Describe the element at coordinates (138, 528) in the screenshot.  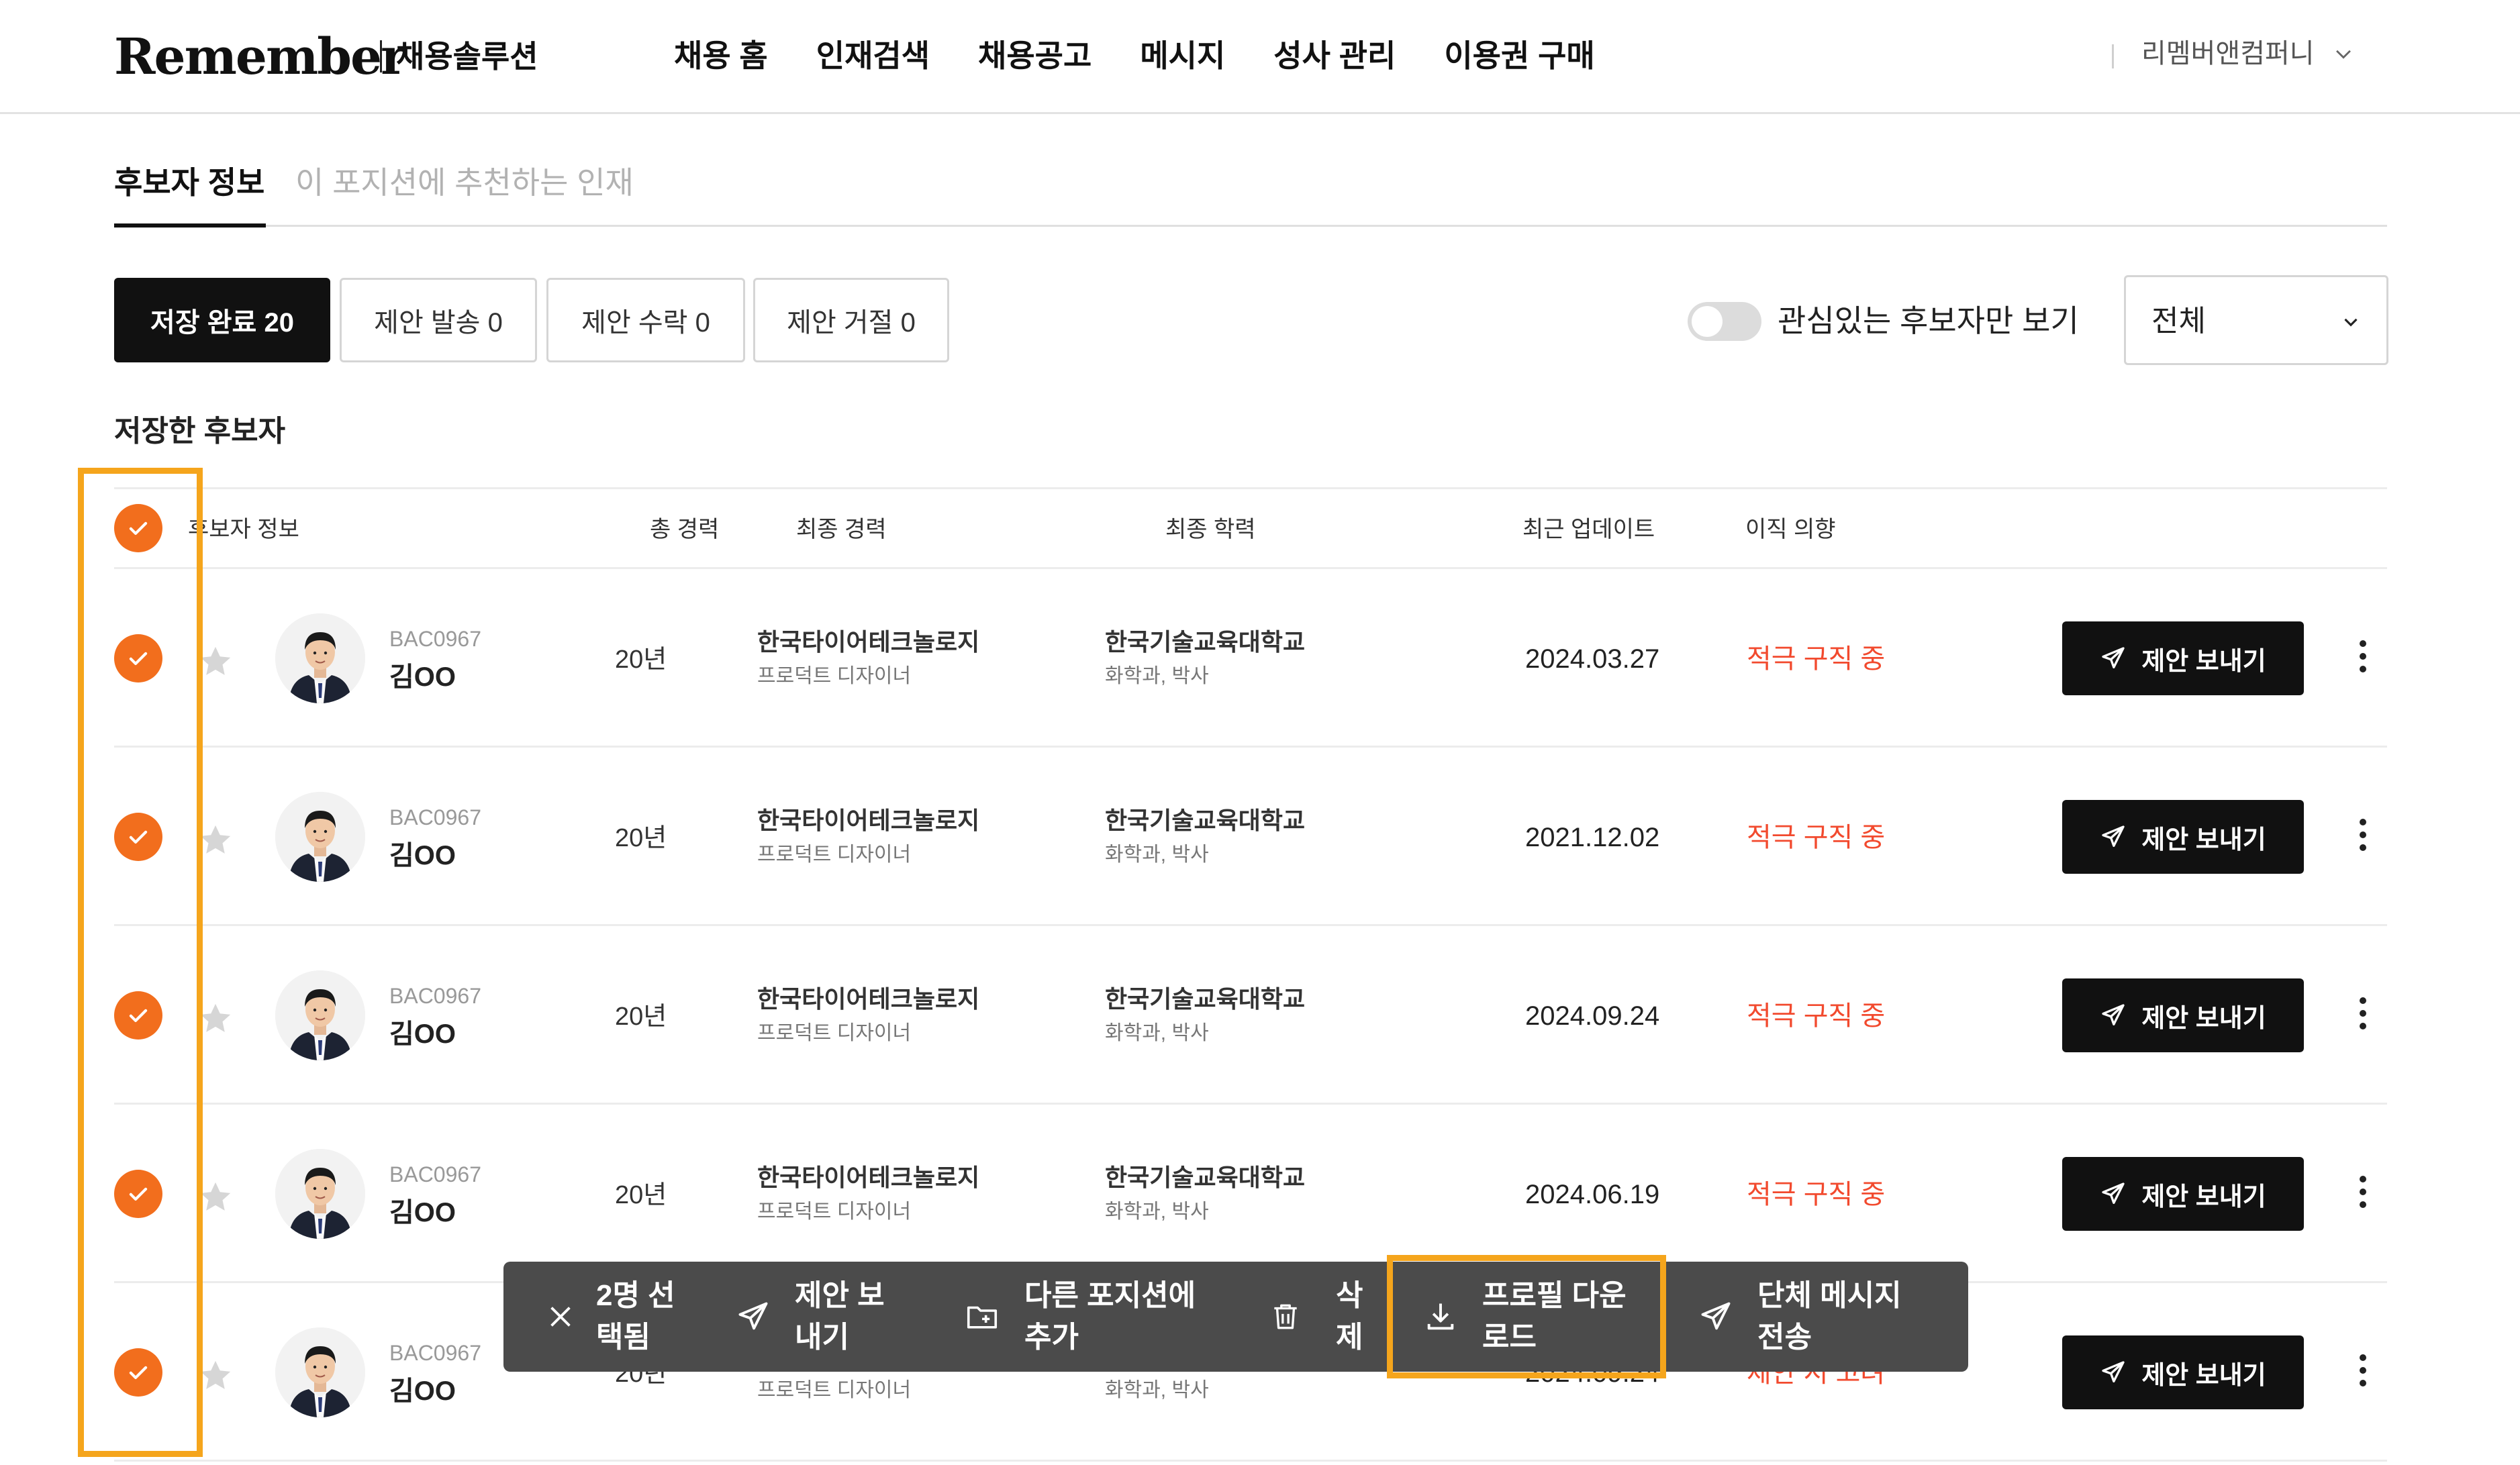
I see `select-all-checkbox` at that location.